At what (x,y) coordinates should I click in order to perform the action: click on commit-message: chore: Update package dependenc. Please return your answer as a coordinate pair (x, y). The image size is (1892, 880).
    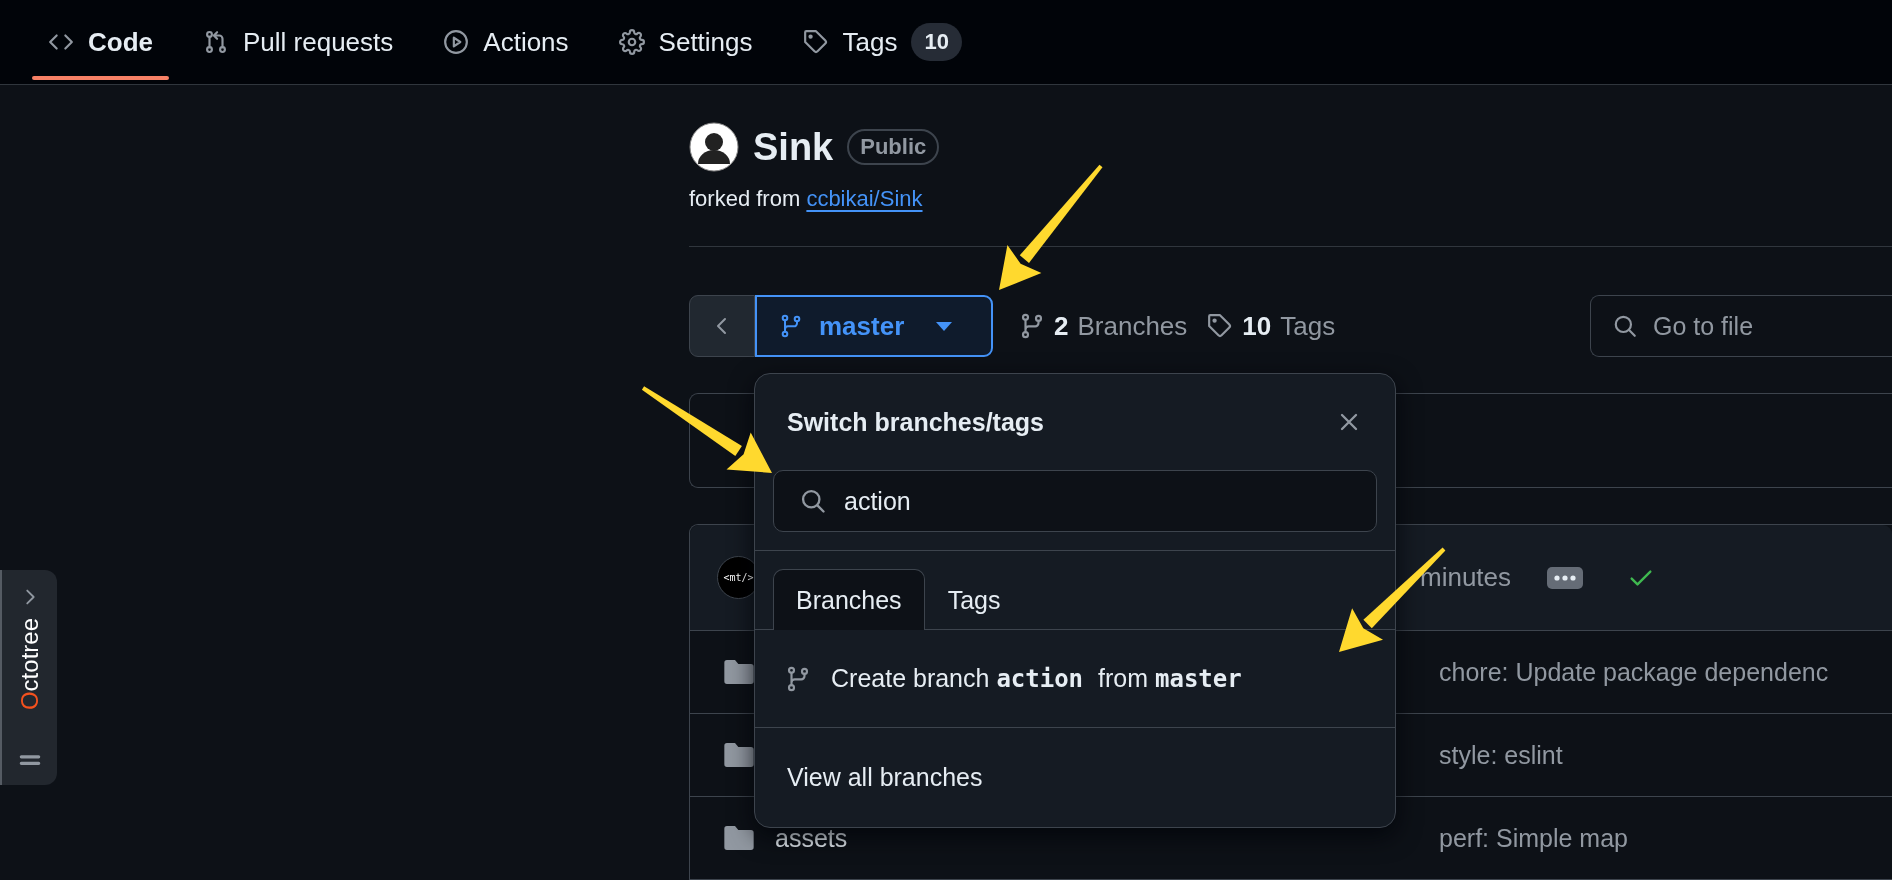
    Looking at the image, I should click on (1665, 672).